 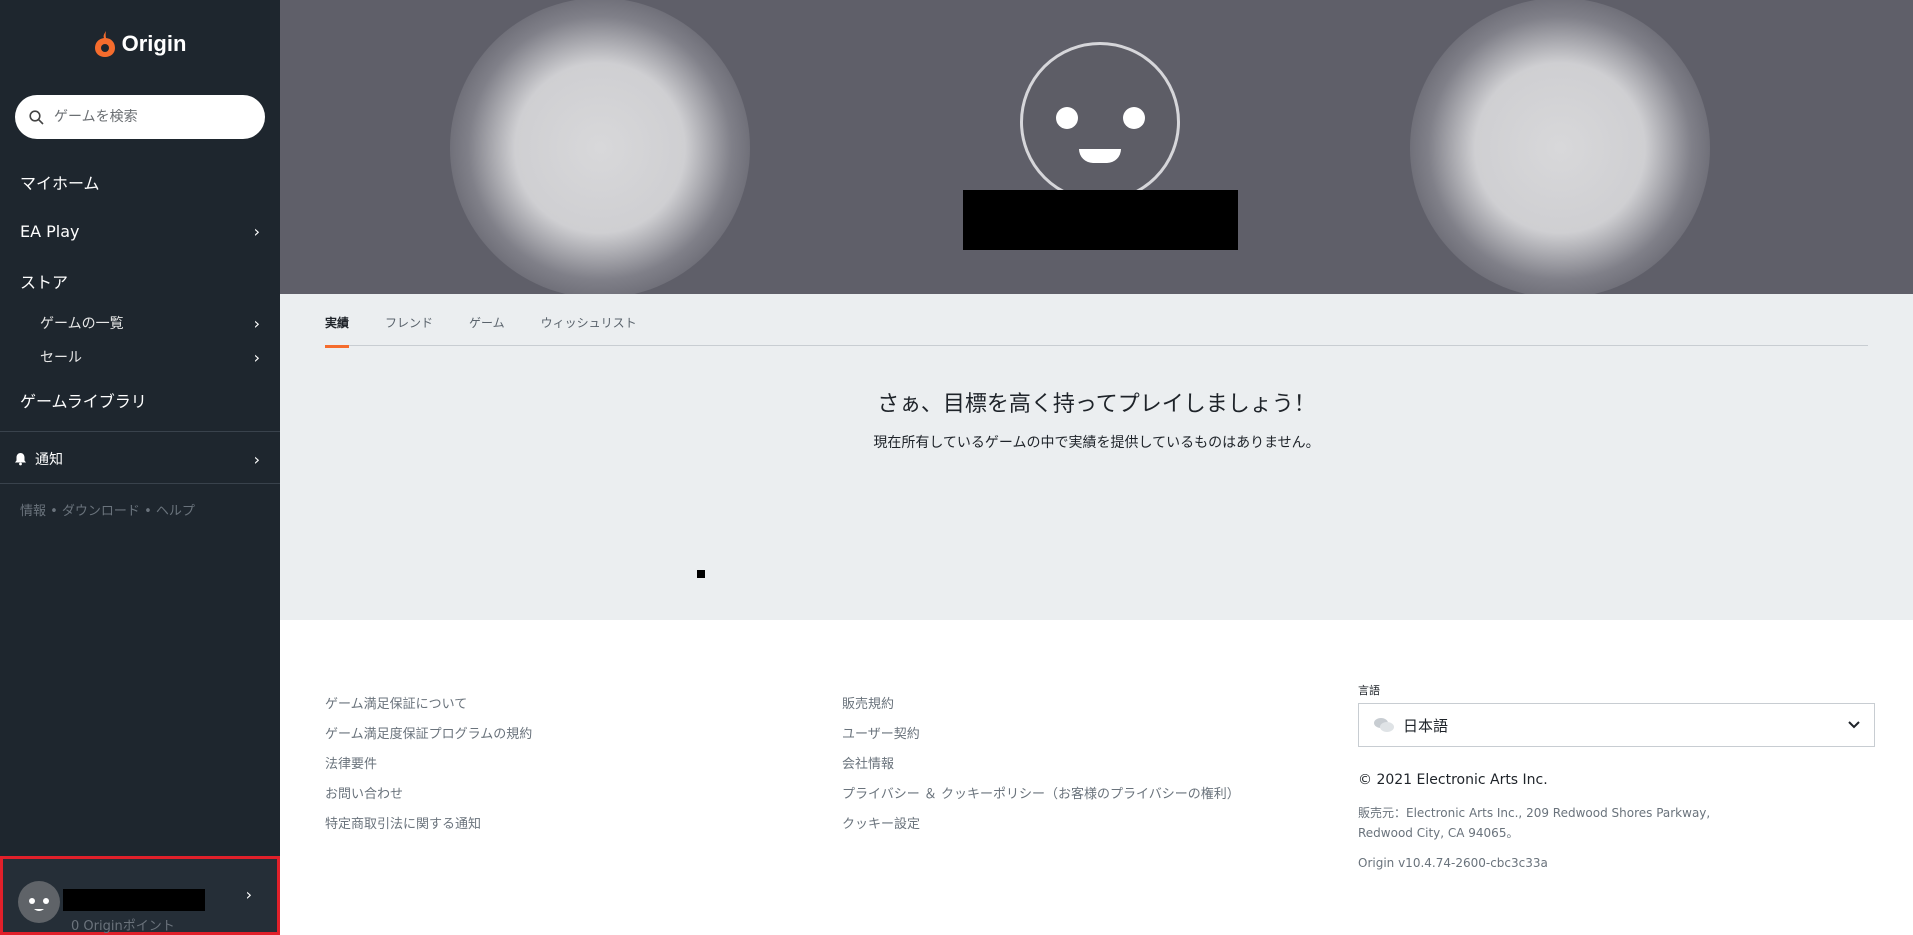 What do you see at coordinates (600, 147) in the screenshot?
I see `hero-glow-left` at bounding box center [600, 147].